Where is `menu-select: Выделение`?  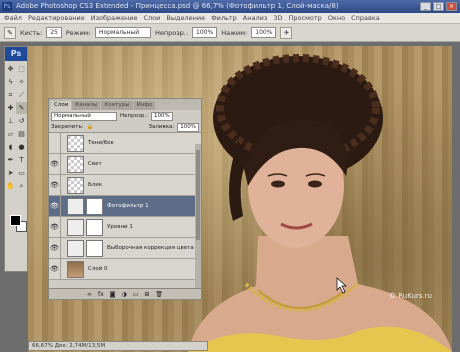 menu-select: Выделение is located at coordinates (185, 18).